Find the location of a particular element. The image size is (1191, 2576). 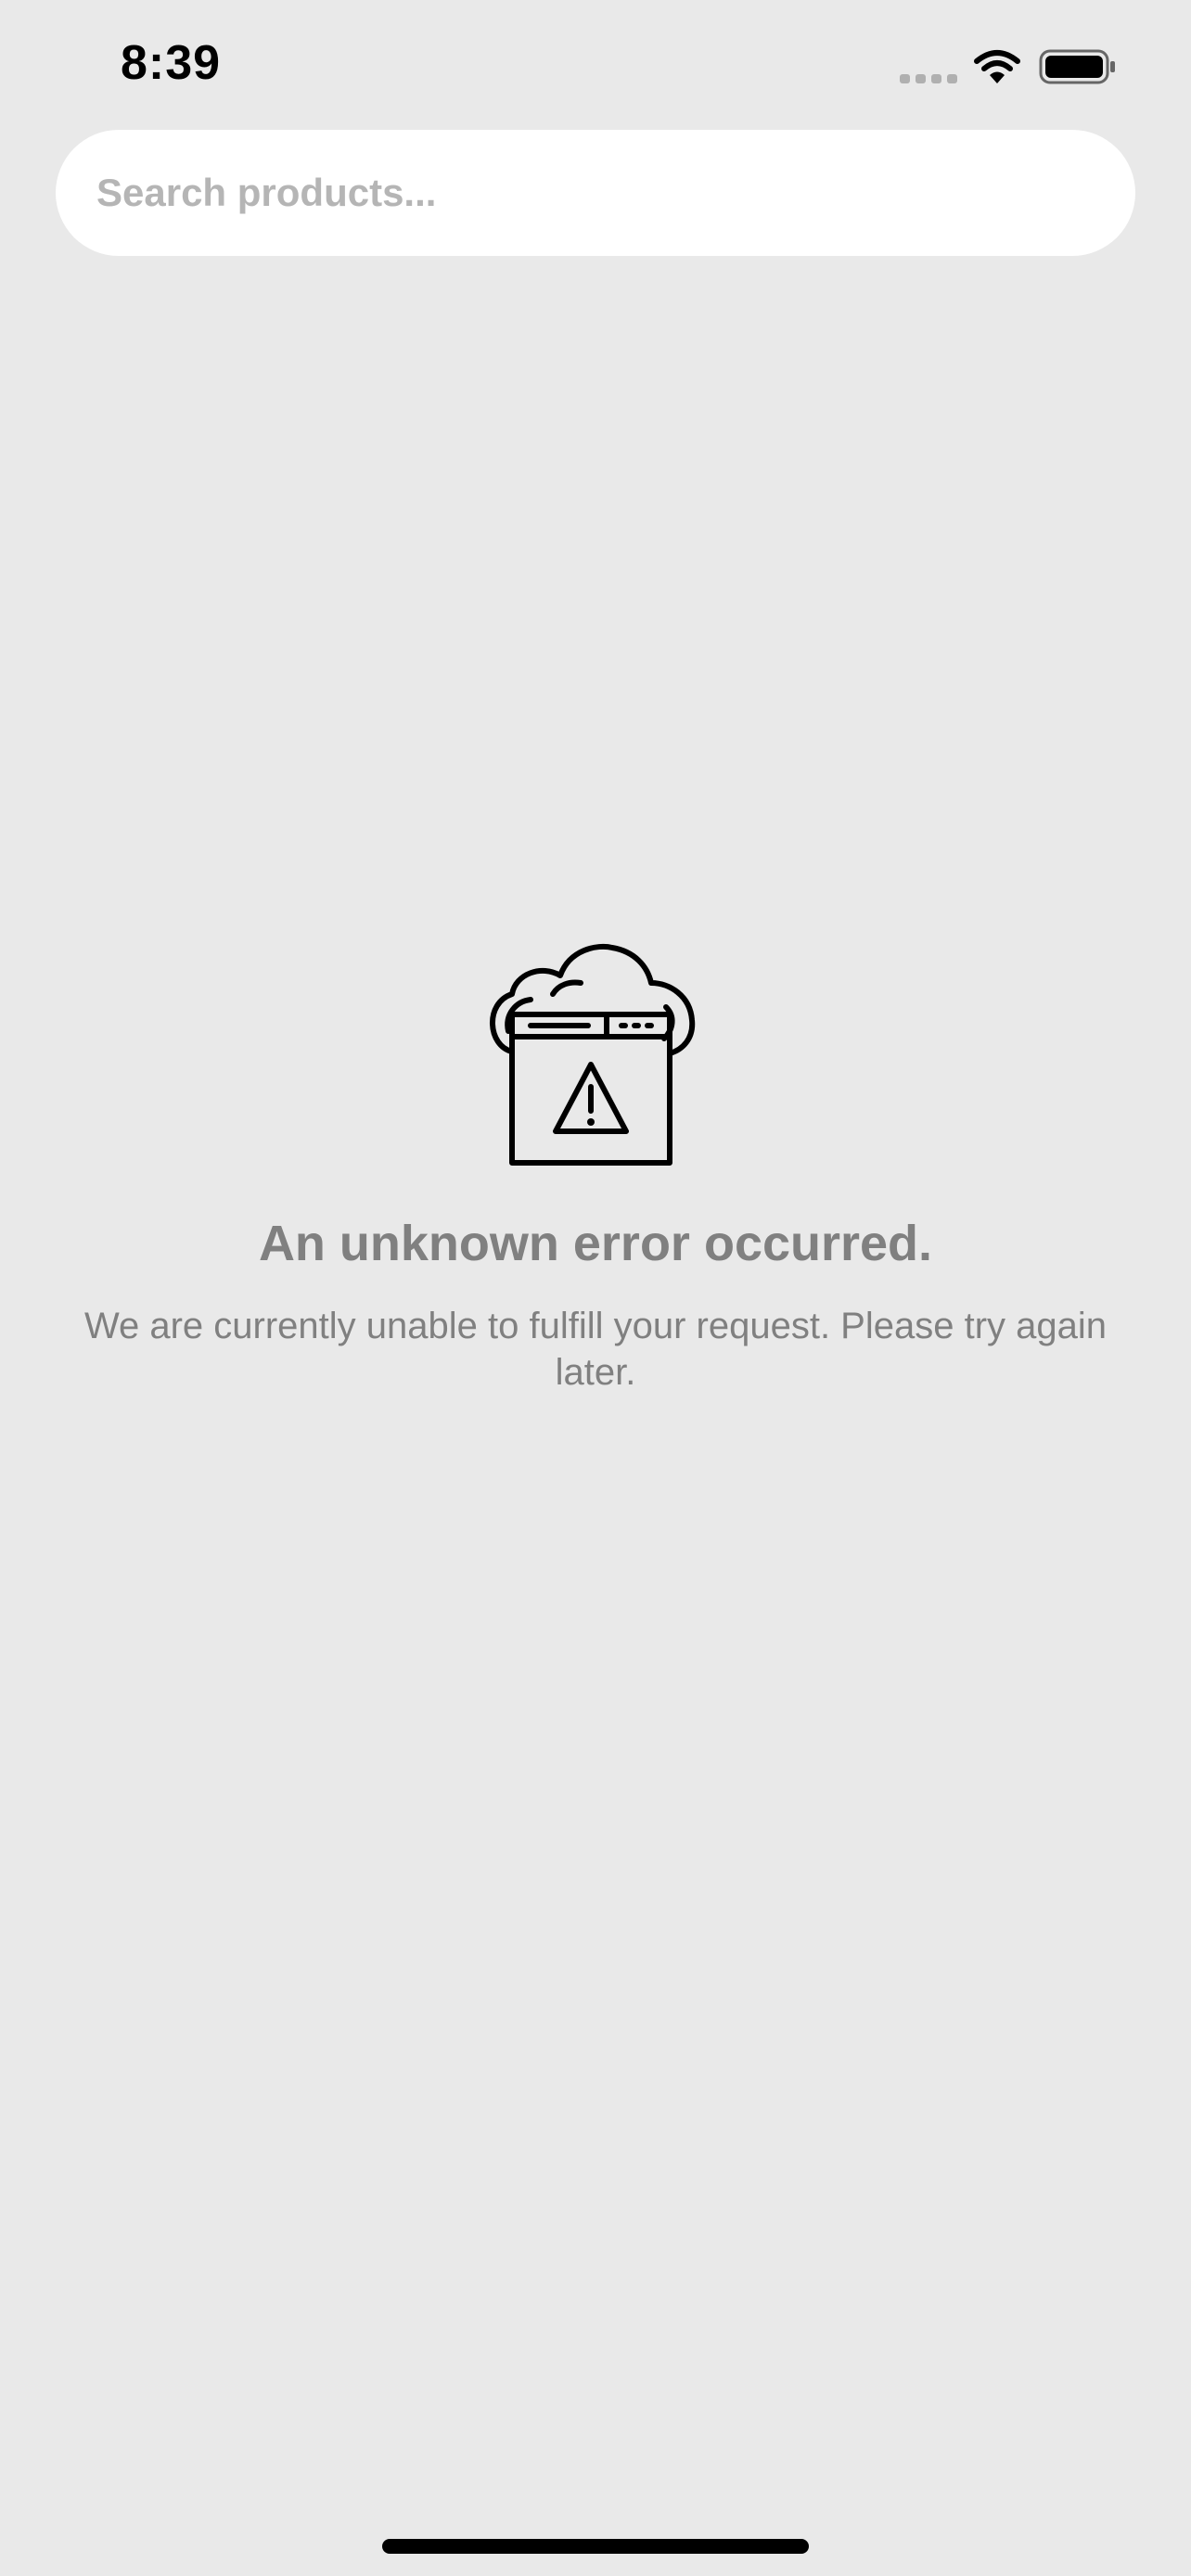

status-time: 8:39 is located at coordinates (171, 63).